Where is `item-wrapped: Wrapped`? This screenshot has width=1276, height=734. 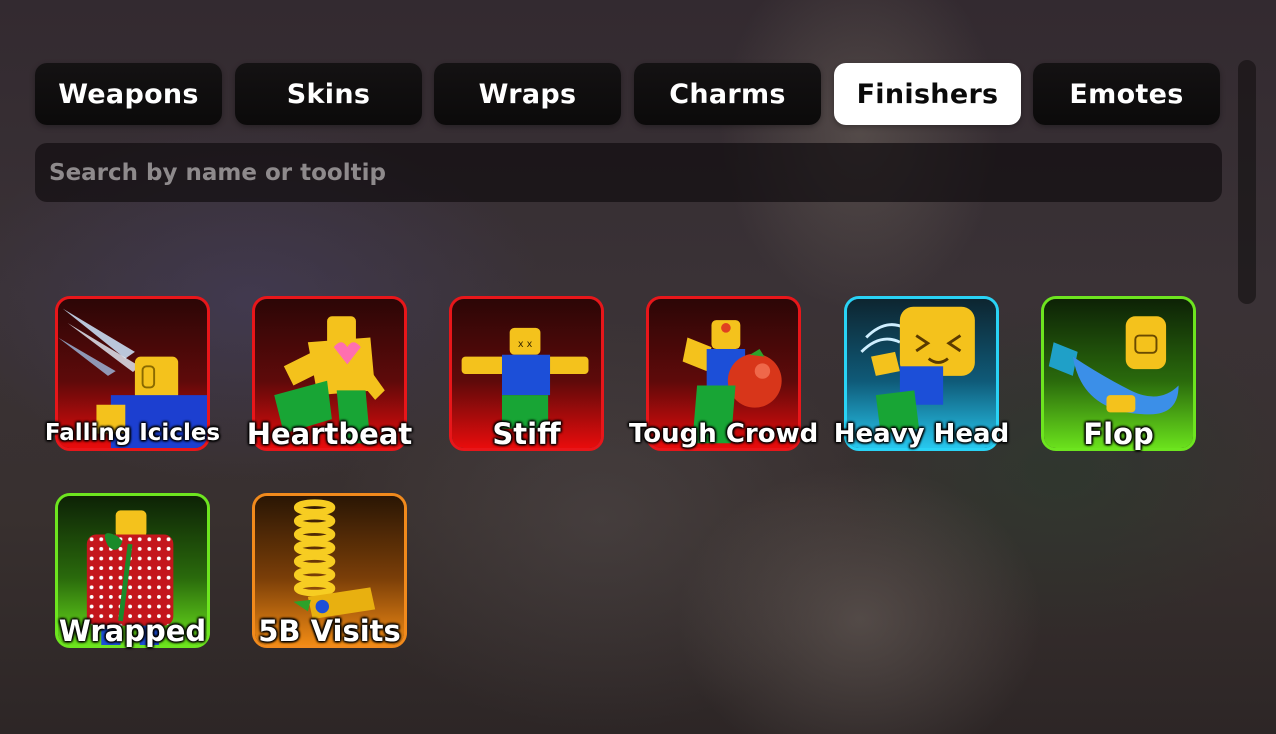 item-wrapped: Wrapped is located at coordinates (132, 570).